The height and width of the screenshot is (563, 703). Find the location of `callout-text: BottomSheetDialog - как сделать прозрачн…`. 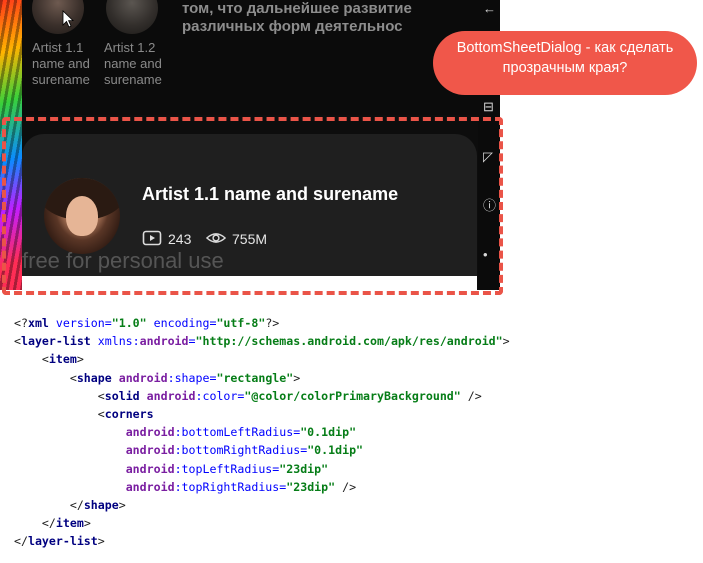

callout-text: BottomSheetDialog - как сделать прозрачн… is located at coordinates (565, 58).